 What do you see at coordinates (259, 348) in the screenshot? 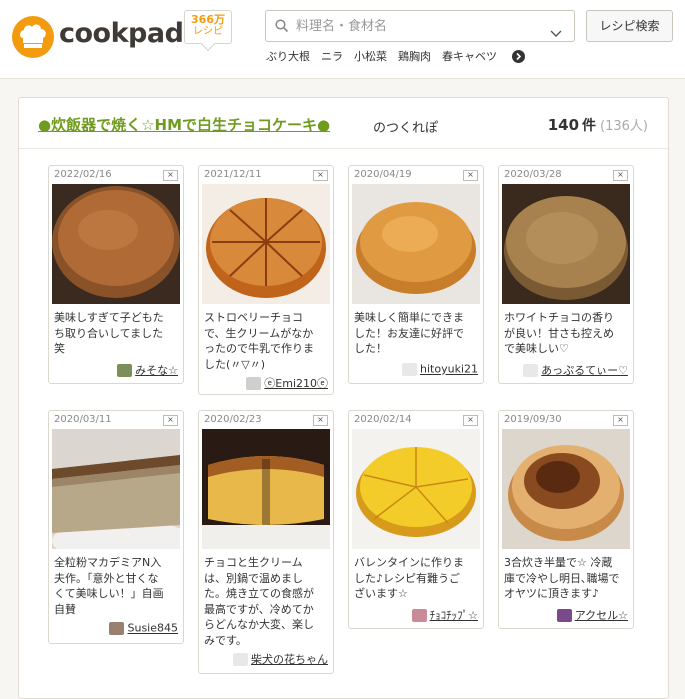
I see `desc-line: ったので牛乳で作りま` at bounding box center [259, 348].